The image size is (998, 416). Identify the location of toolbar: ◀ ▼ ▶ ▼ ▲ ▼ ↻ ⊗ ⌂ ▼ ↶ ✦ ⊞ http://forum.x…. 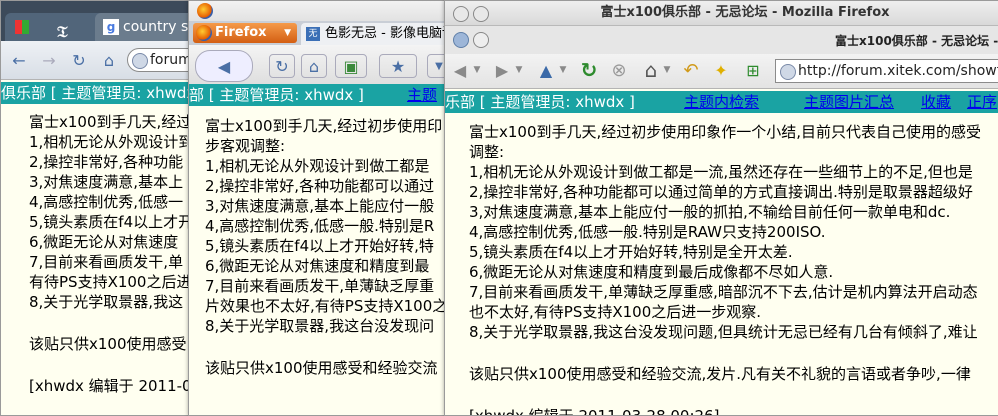
(721, 71).